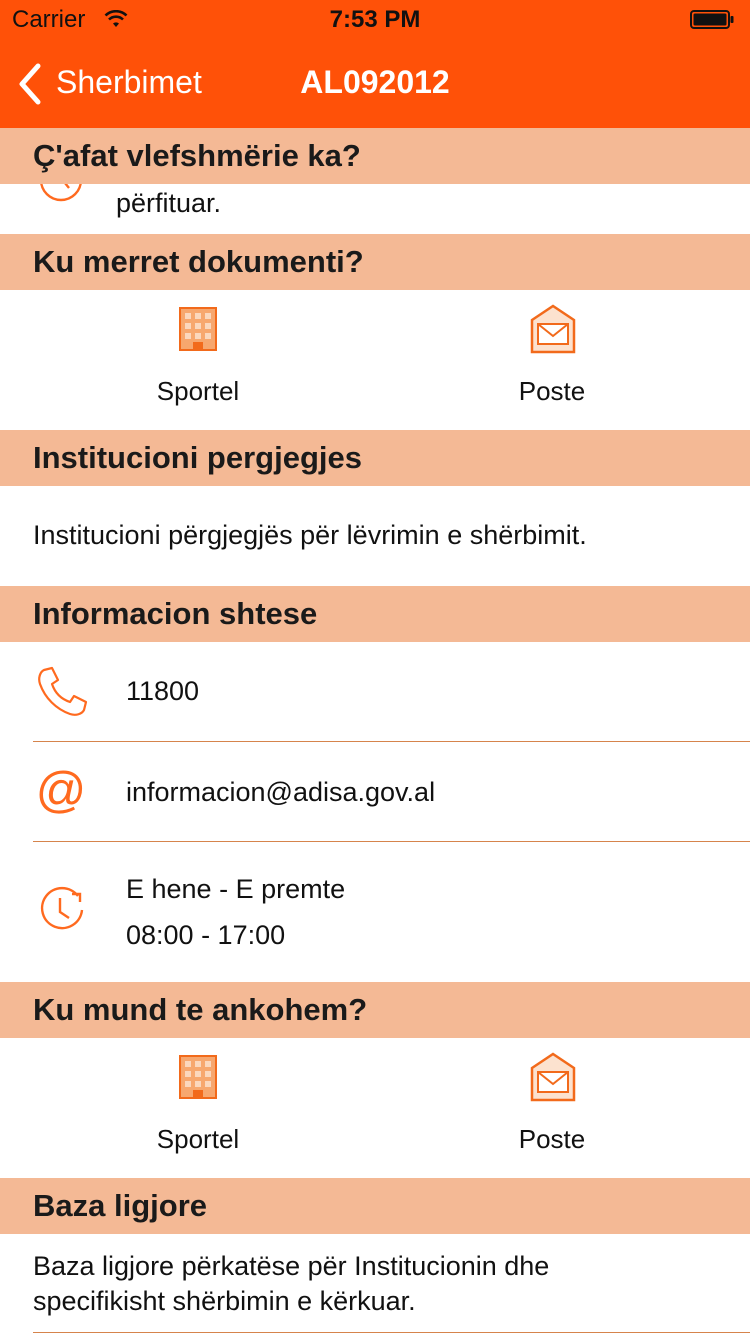  Describe the element at coordinates (62, 692) in the screenshot. I see `phone-icon` at that location.